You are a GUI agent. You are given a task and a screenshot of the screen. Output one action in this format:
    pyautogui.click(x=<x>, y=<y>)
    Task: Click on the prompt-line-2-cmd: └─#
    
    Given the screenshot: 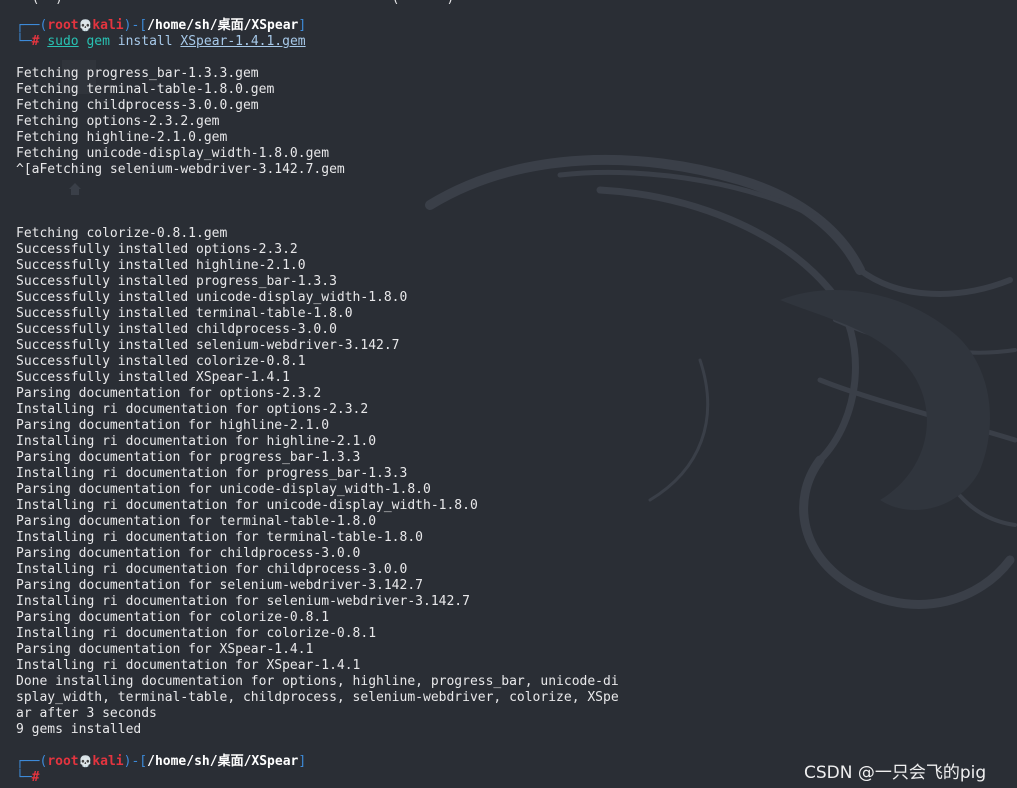 What is the action you would take?
    pyautogui.click(x=27, y=778)
    